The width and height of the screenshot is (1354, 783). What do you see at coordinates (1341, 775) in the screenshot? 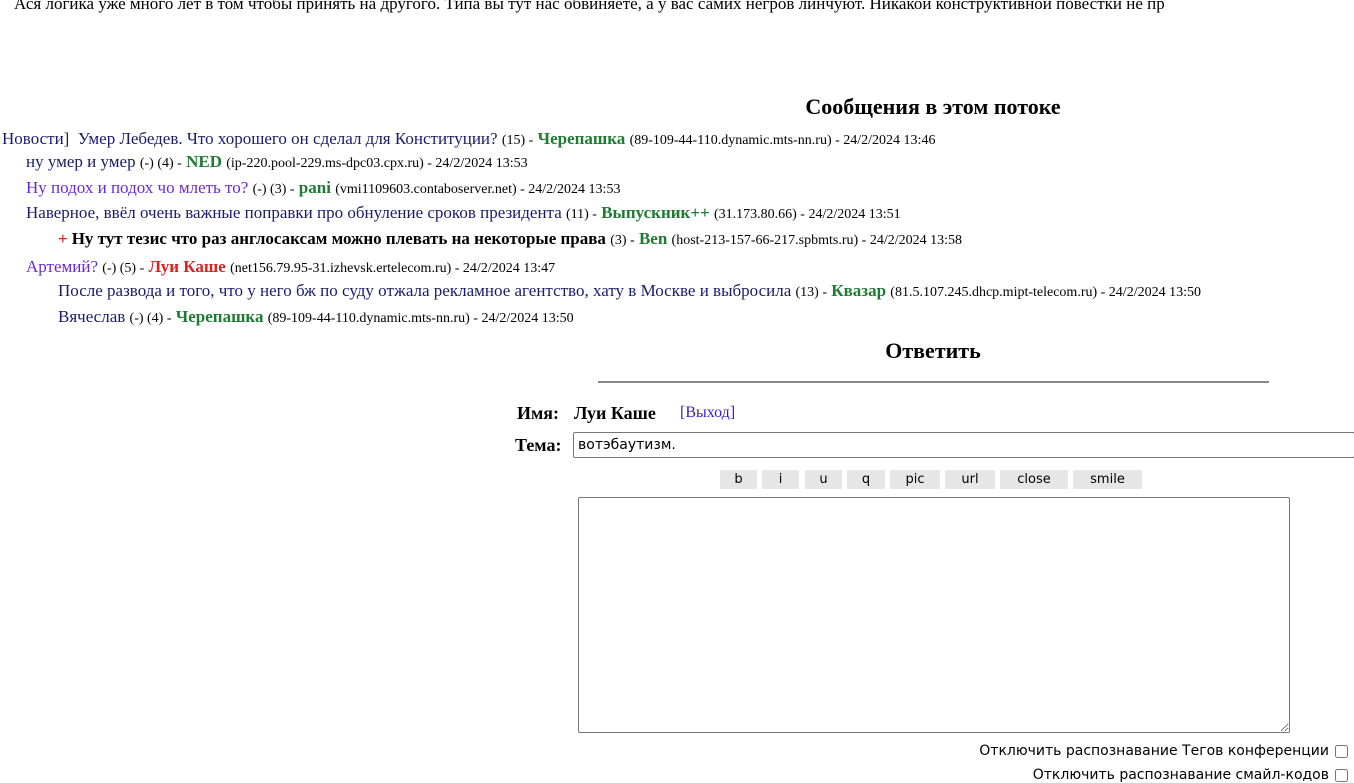
I see `disable-smiles-checkbox` at bounding box center [1341, 775].